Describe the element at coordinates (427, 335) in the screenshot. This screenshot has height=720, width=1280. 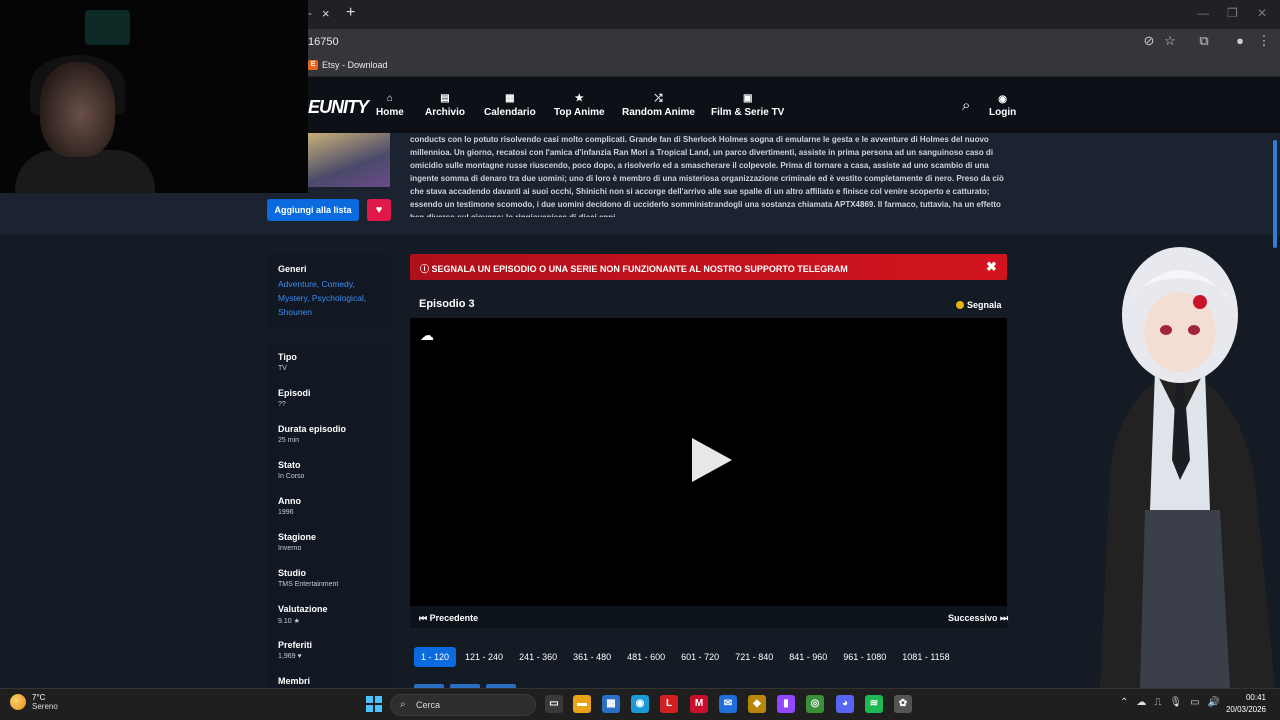
I see `cloud-icon: ☁` at that location.